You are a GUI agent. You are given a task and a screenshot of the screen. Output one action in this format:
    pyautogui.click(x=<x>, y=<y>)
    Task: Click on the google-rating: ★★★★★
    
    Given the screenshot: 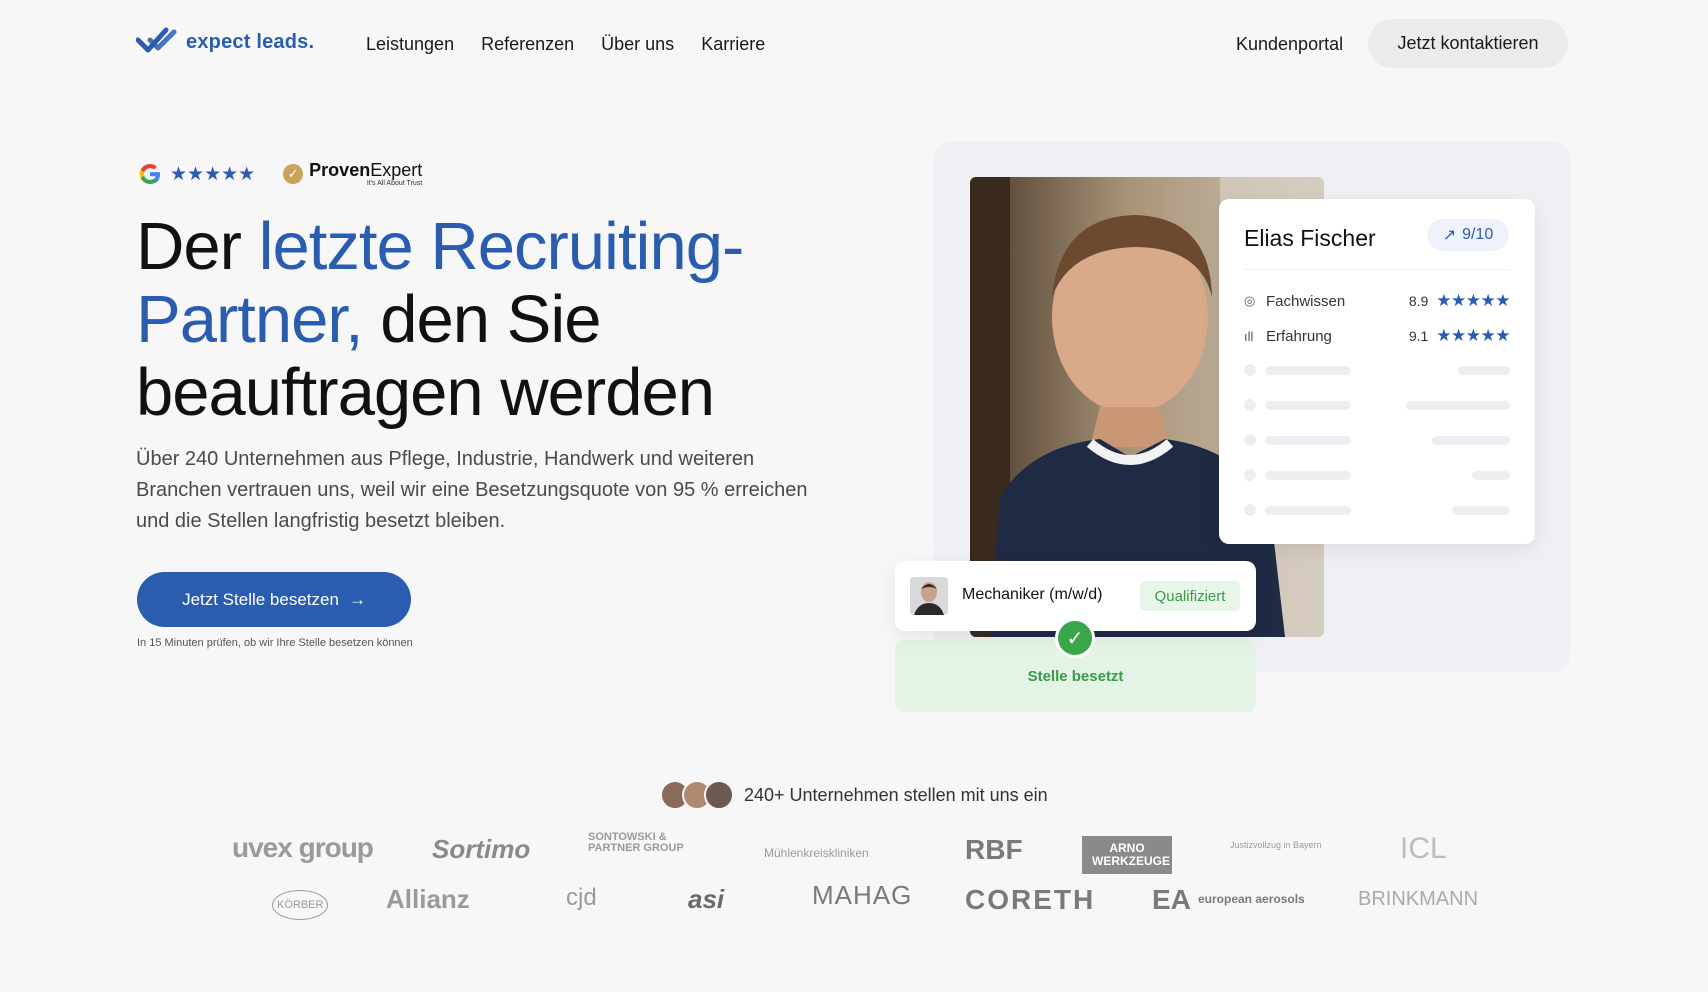 What is the action you would take?
    pyautogui.click(x=195, y=174)
    